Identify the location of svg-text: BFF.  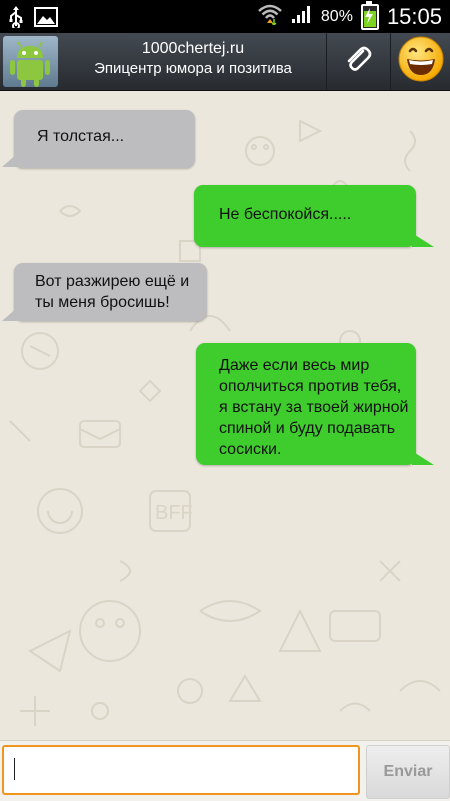
(174, 513).